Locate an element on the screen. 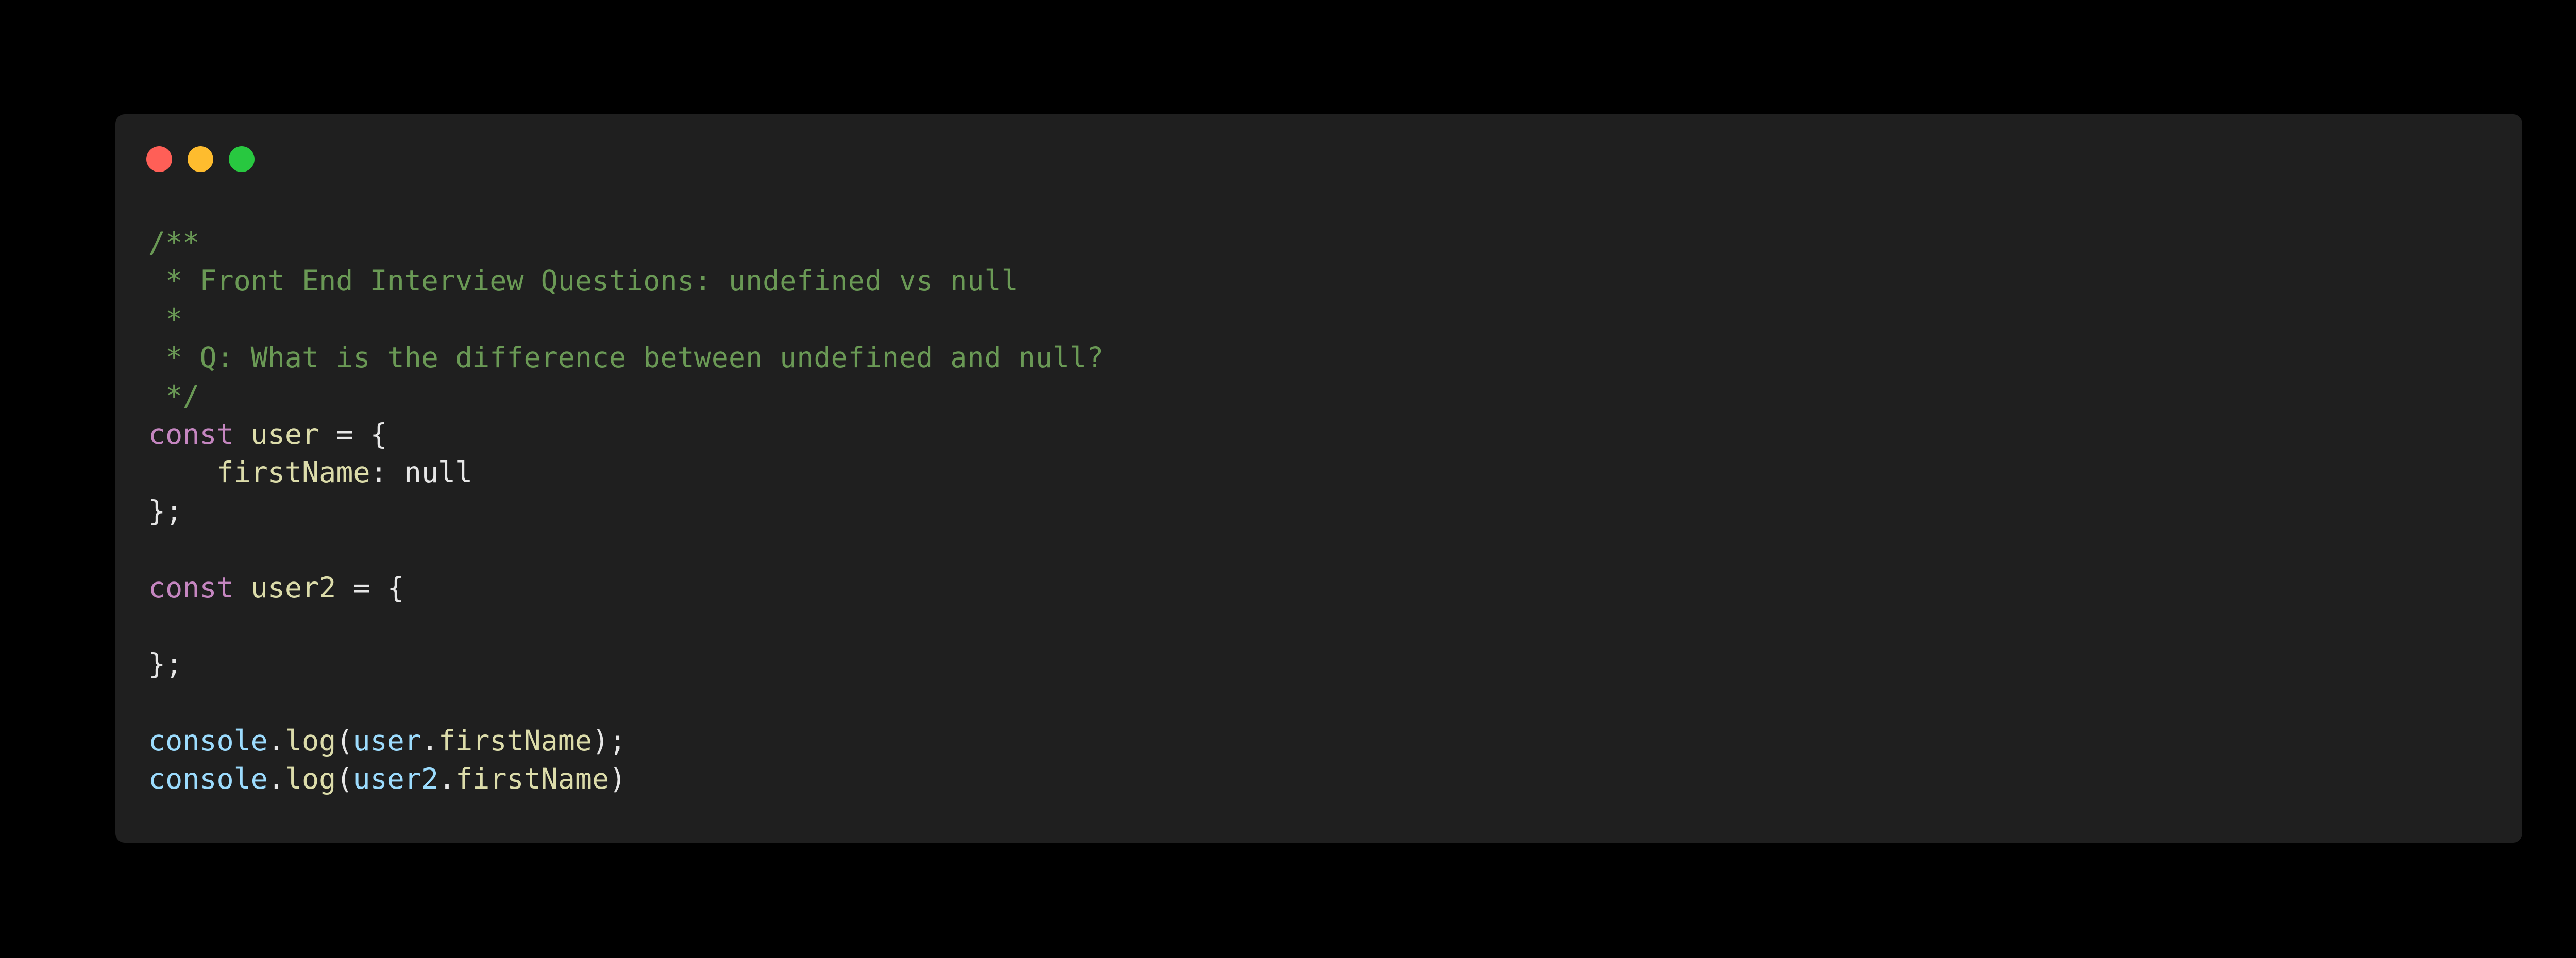 The image size is (2576, 958). code-line: /** is located at coordinates (626, 243).